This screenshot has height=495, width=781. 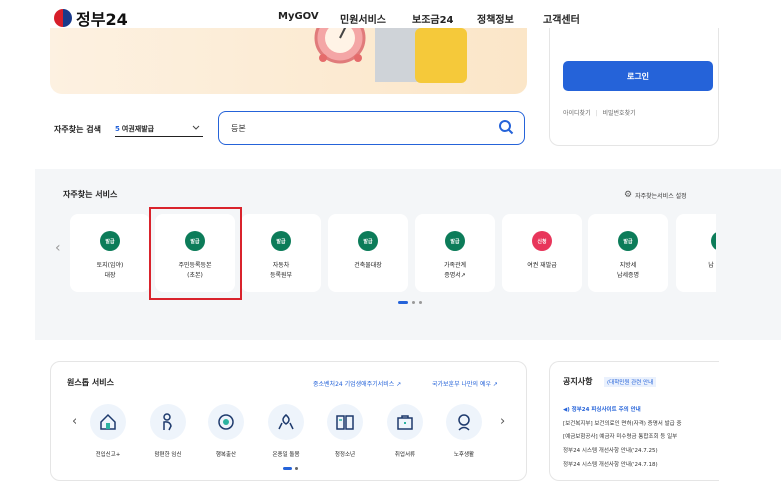 I want to click on service-card-label: 토지(임야) 대장, so click(x=110, y=270).